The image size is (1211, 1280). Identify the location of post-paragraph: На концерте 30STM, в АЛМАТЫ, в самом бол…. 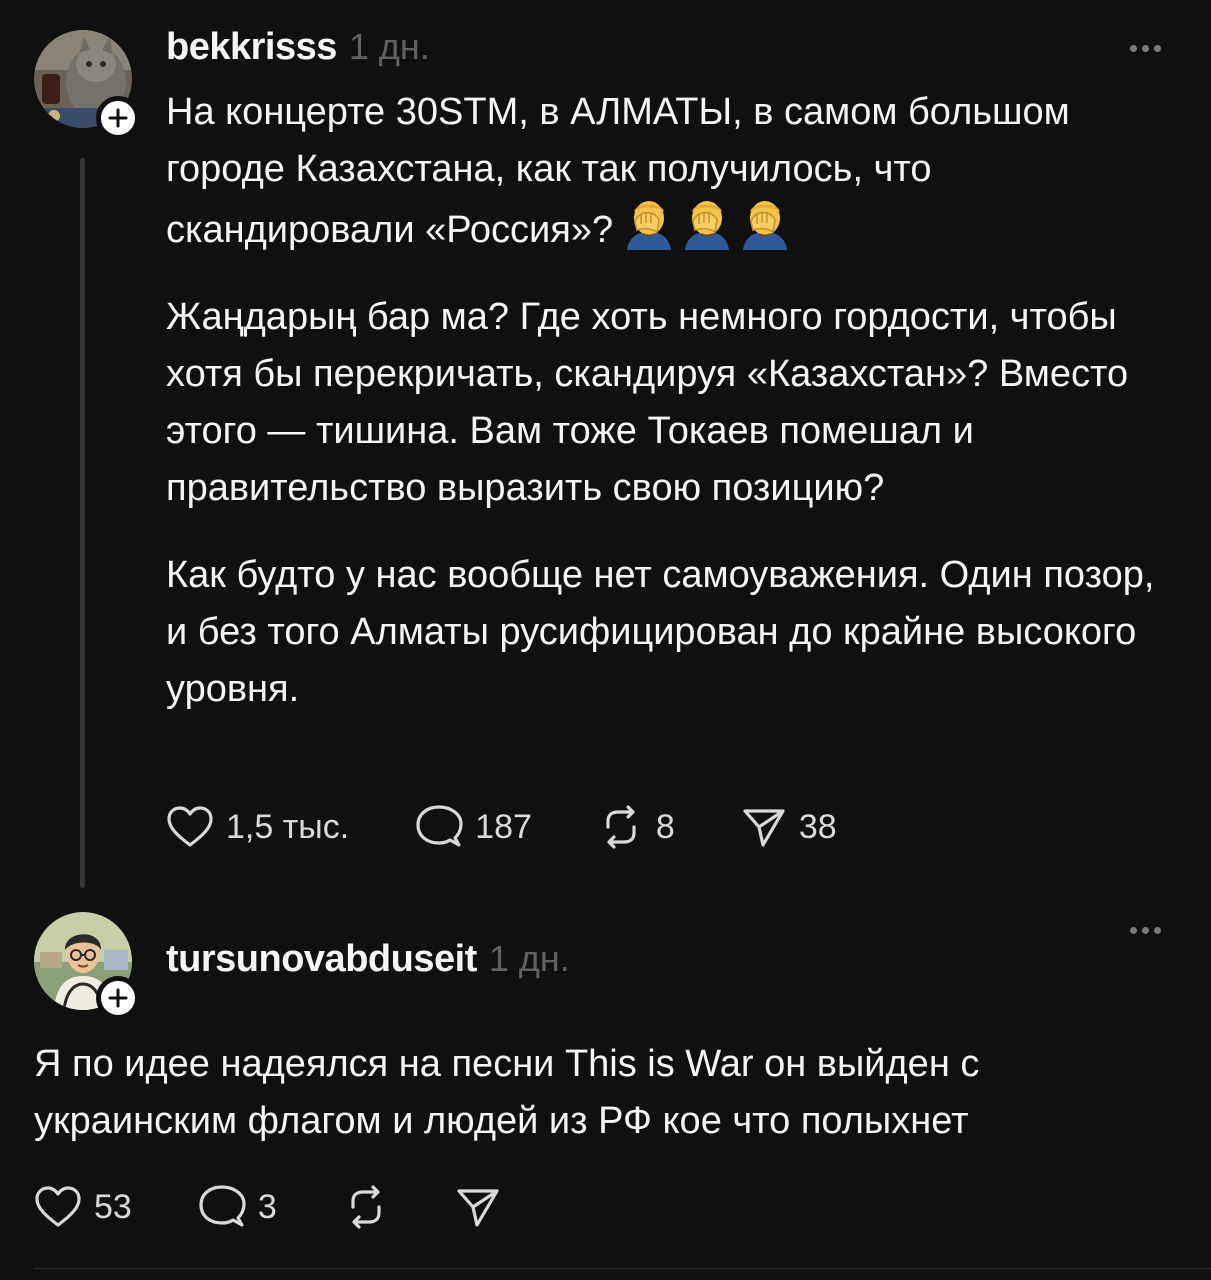
(618, 171).